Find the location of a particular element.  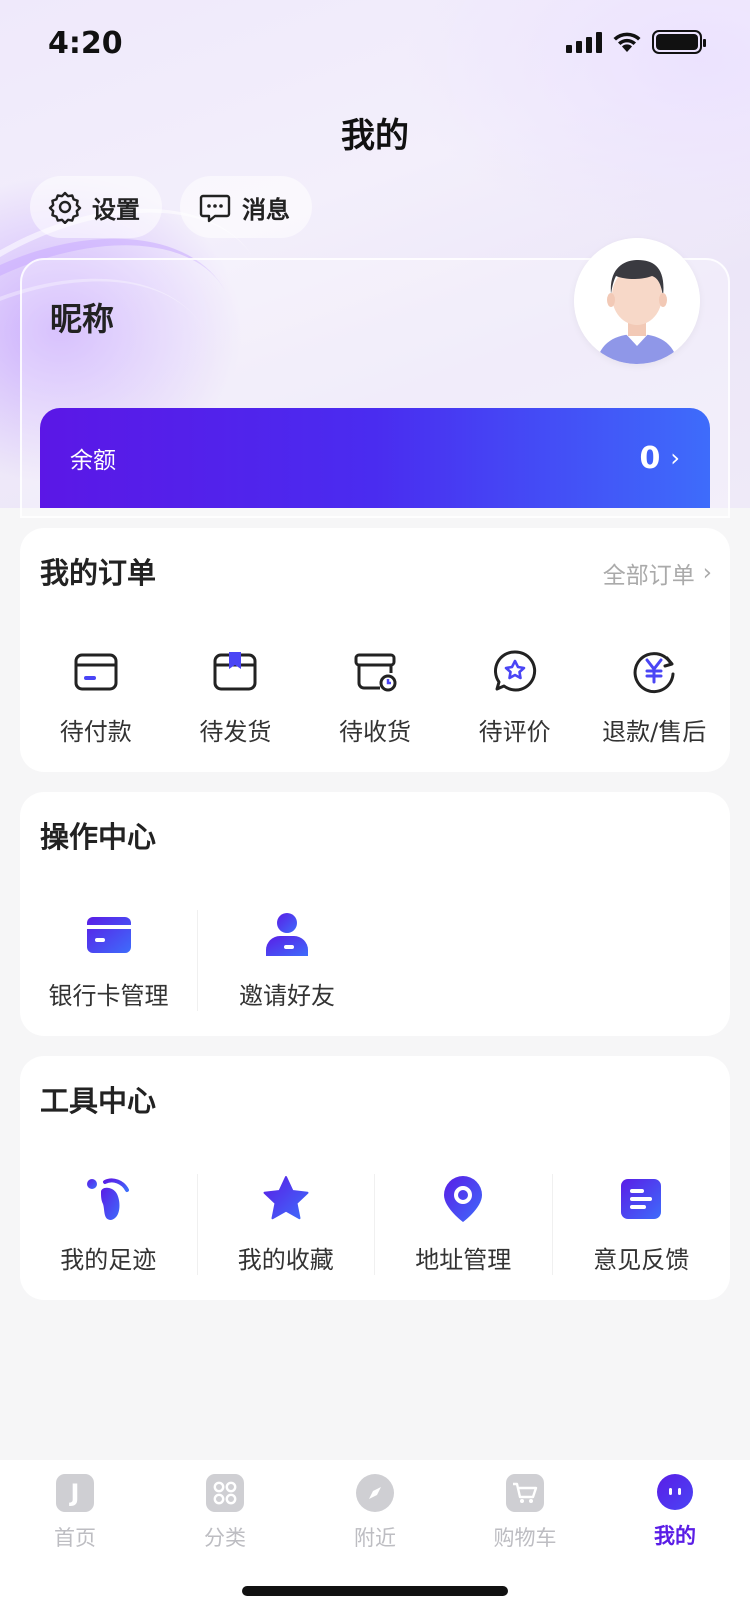

settings-label: 设置 is located at coordinates (116, 209).